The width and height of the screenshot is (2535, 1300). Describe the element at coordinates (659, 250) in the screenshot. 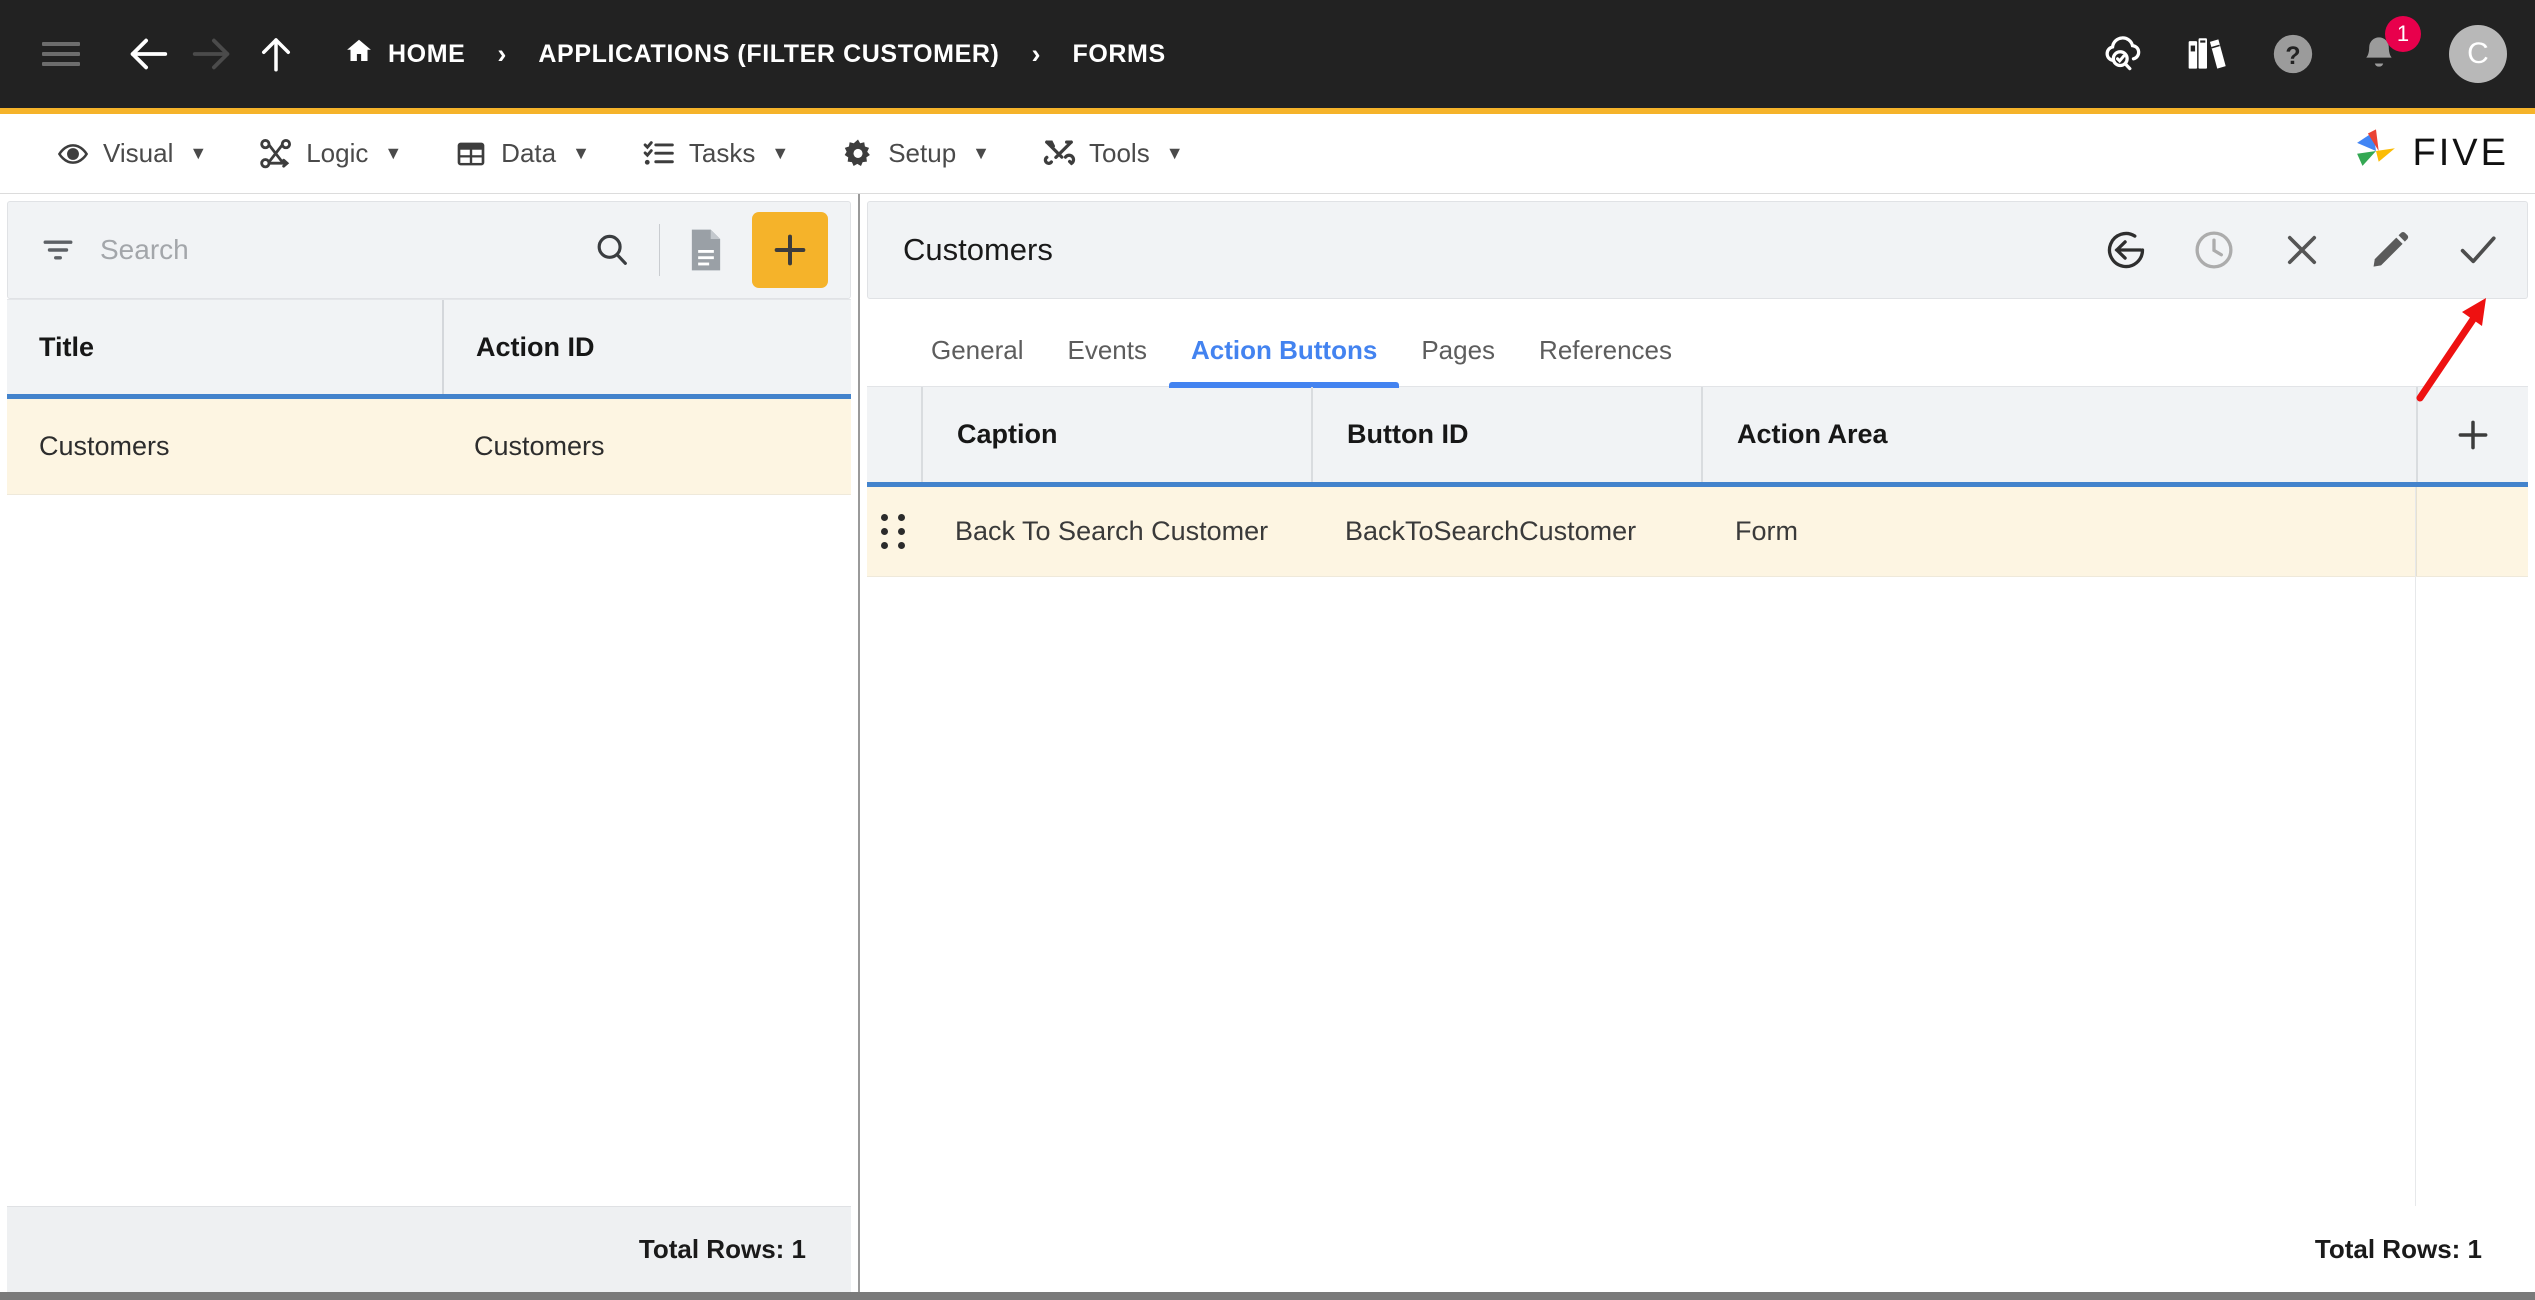

I see `toolbar-divider` at that location.